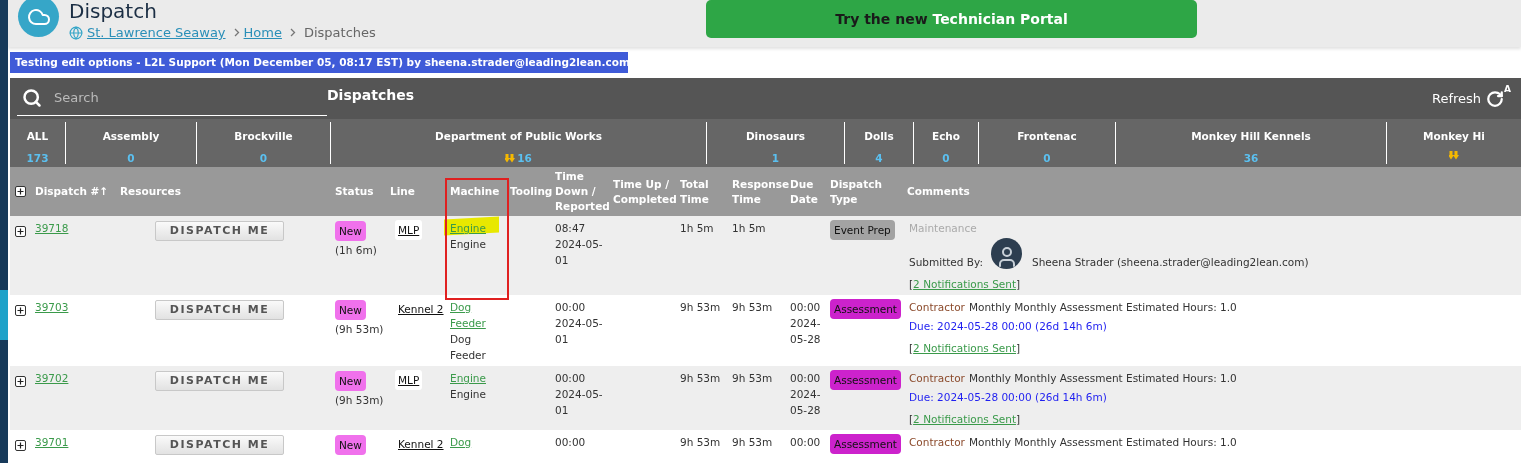 This screenshot has height=463, width=1521. What do you see at coordinates (263, 143) in the screenshot?
I see `department-tab: Brockville 0` at bounding box center [263, 143].